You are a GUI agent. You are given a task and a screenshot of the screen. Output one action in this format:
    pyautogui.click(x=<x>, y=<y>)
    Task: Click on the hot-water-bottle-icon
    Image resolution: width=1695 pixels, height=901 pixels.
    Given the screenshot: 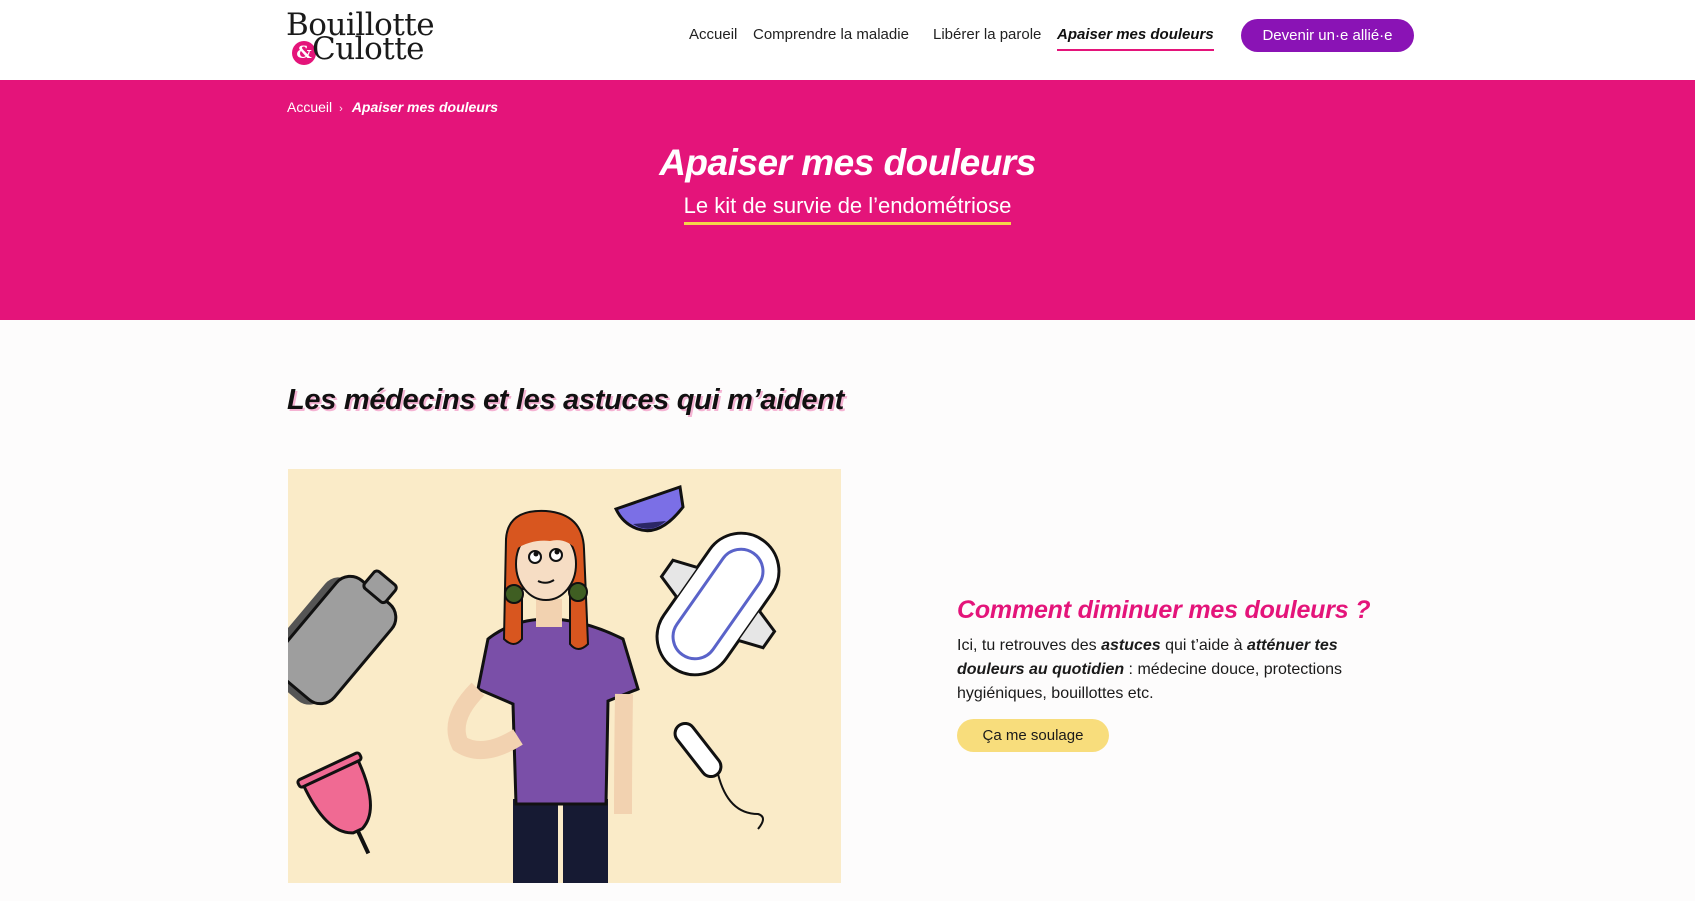 What is the action you would take?
    pyautogui.click(x=343, y=637)
    